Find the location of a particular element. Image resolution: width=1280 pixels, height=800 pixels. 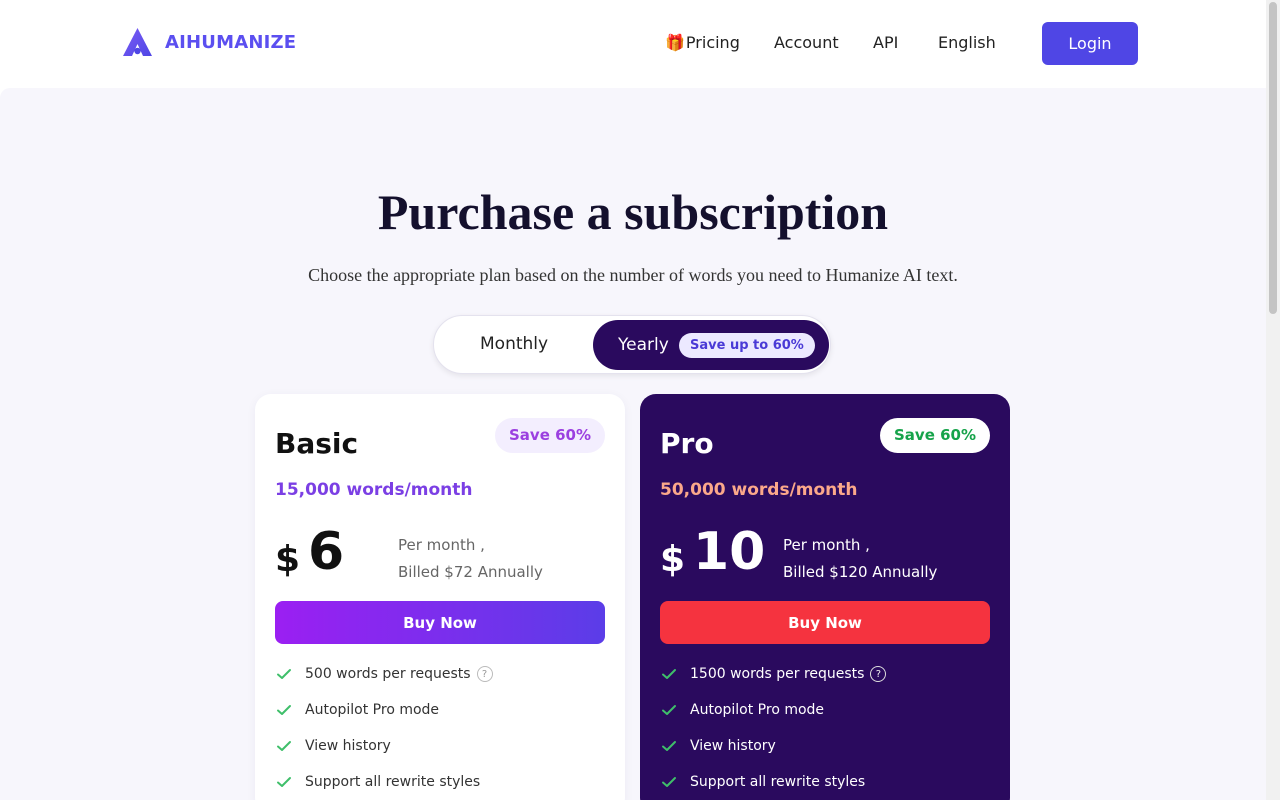

scrollbar-thumb is located at coordinates (1273, 158).